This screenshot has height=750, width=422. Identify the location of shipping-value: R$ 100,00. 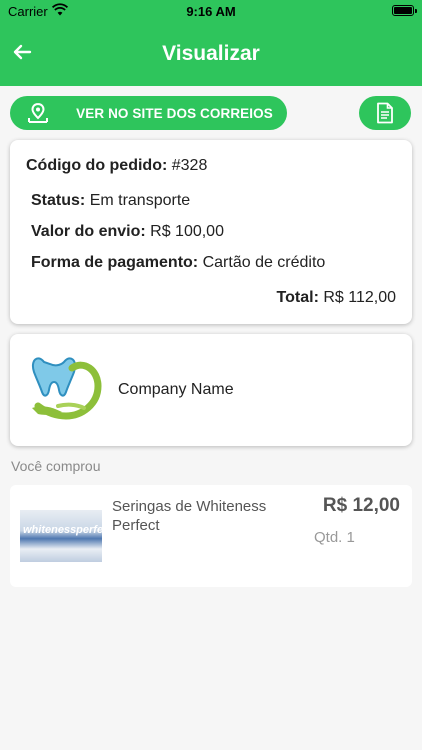
(187, 231).